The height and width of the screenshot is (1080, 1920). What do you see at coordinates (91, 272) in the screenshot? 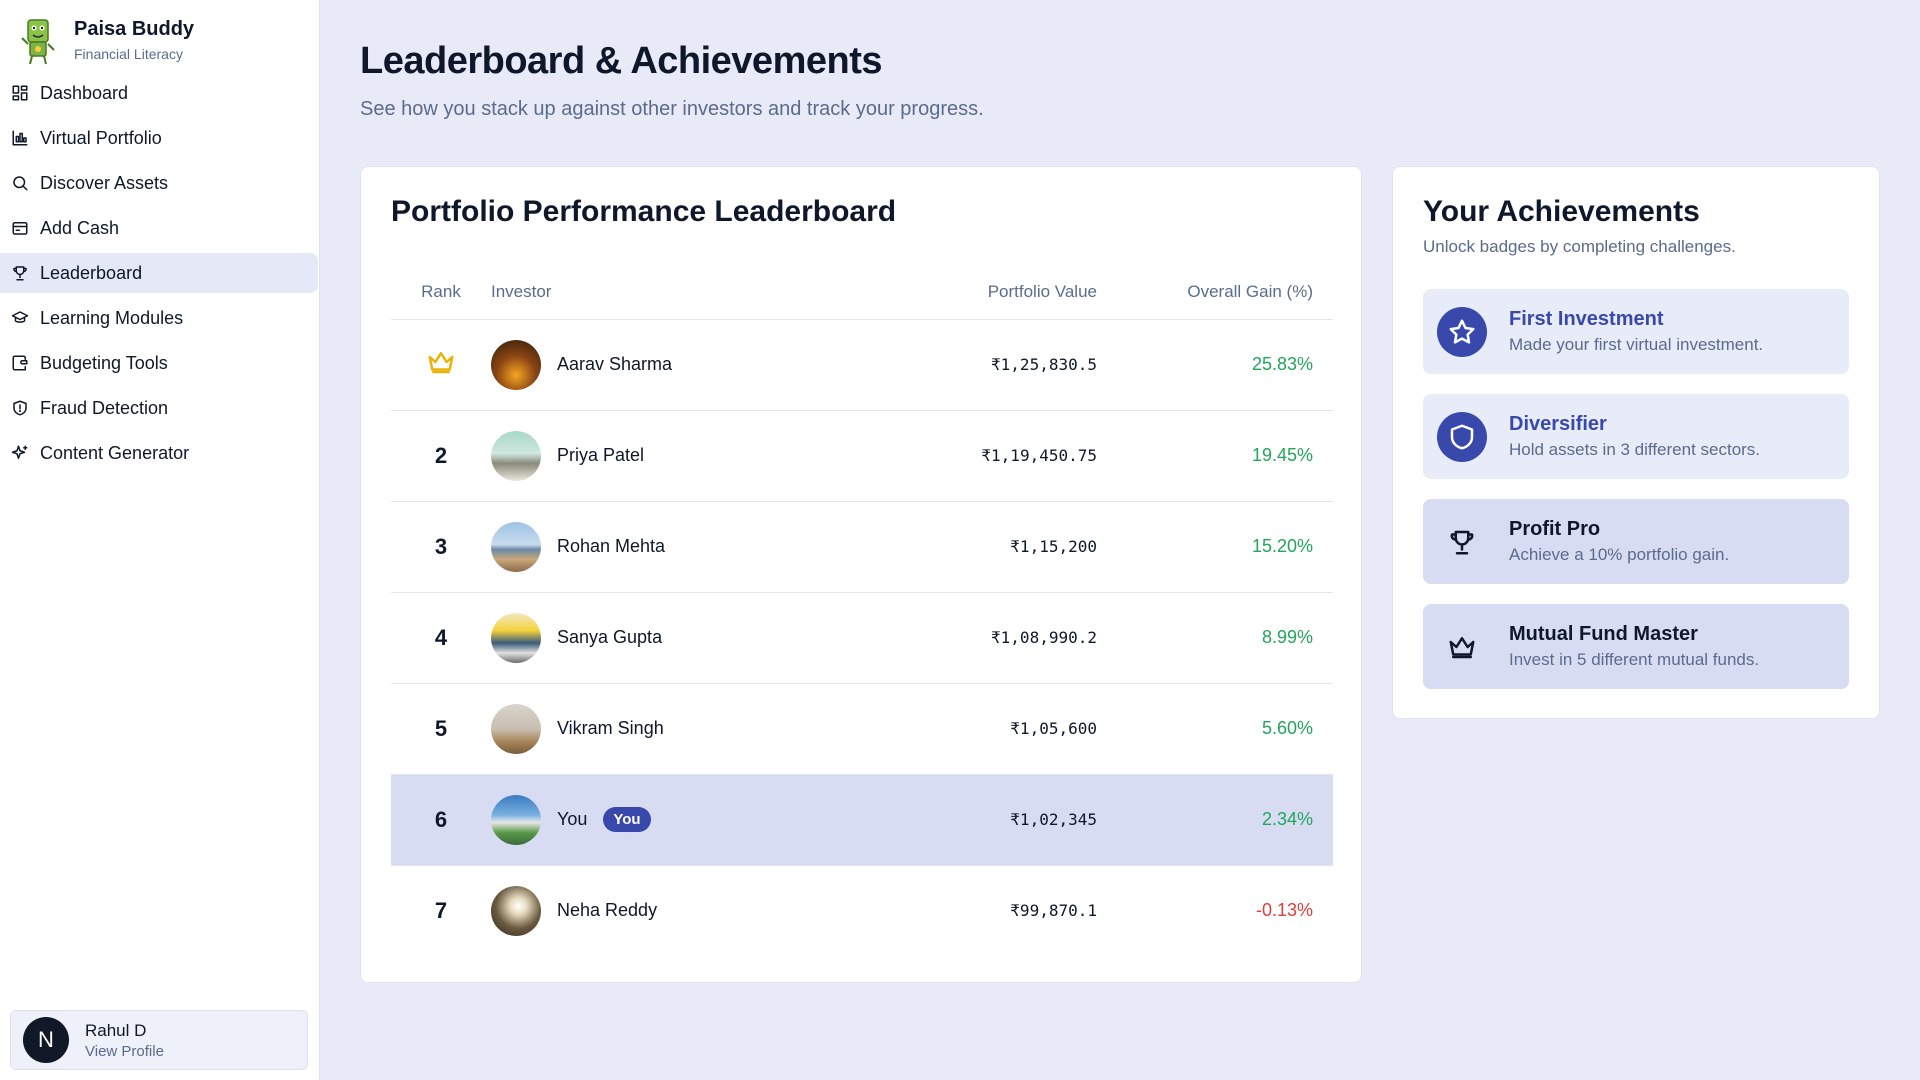
I see `sidebar-item-label: Leaderboard` at bounding box center [91, 272].